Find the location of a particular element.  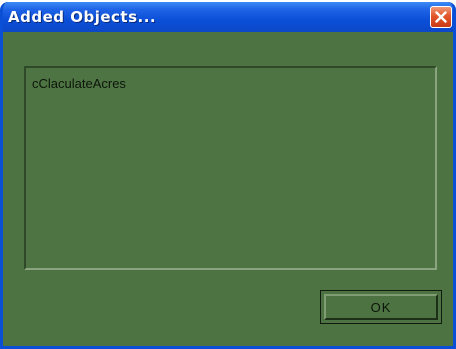

list-item: cClaculateAcres is located at coordinates (79, 83).